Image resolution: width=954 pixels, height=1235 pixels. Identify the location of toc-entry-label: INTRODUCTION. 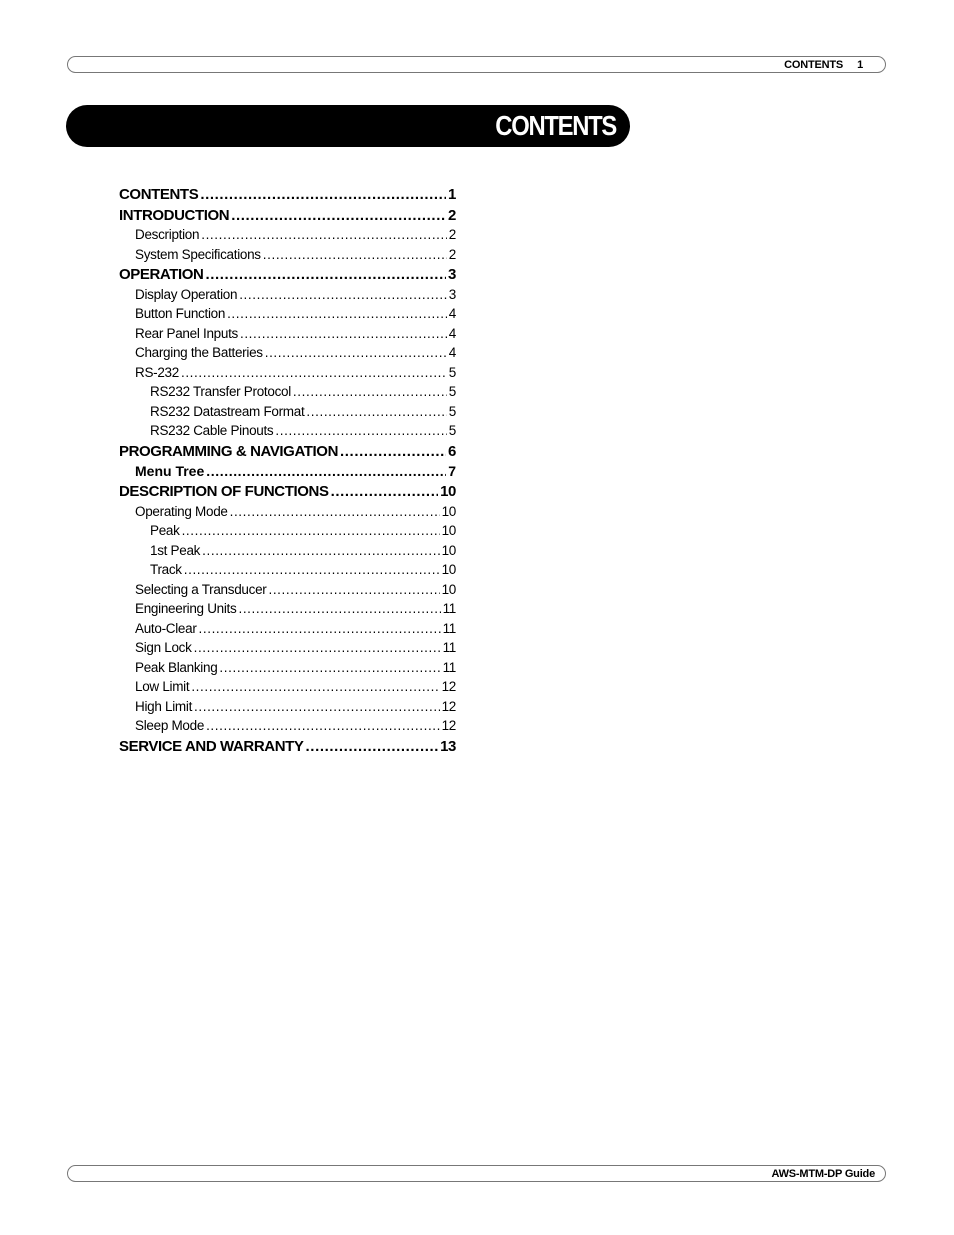
(174, 215).